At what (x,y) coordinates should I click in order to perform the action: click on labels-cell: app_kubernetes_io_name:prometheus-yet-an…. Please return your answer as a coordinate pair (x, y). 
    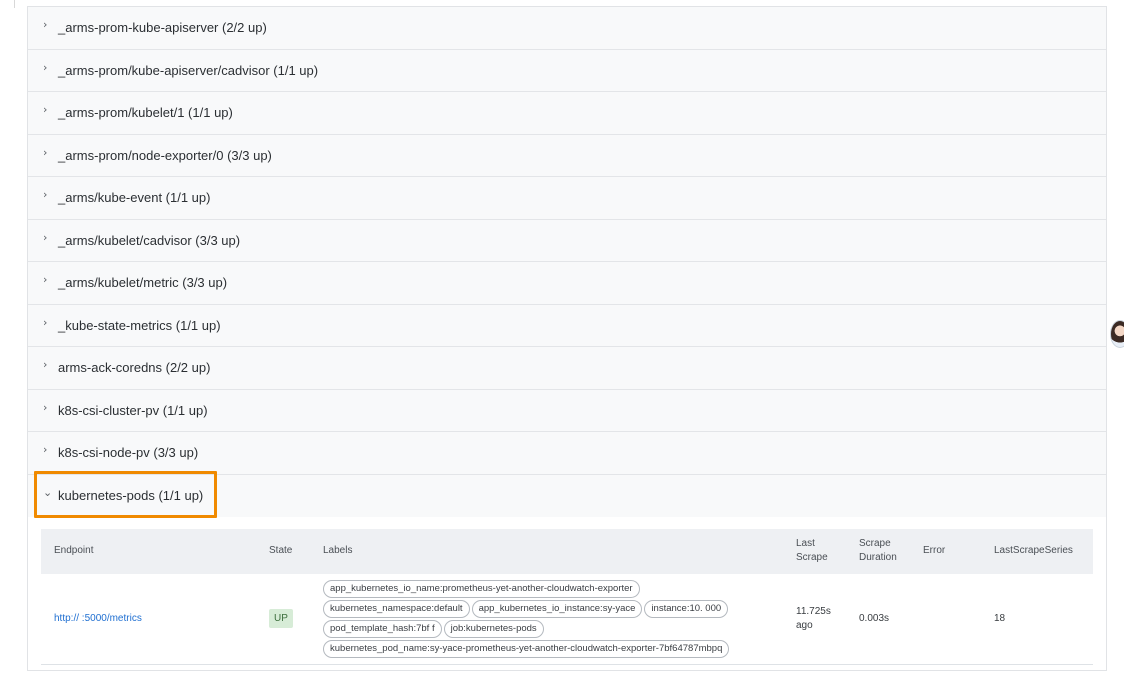
    Looking at the image, I should click on (553, 619).